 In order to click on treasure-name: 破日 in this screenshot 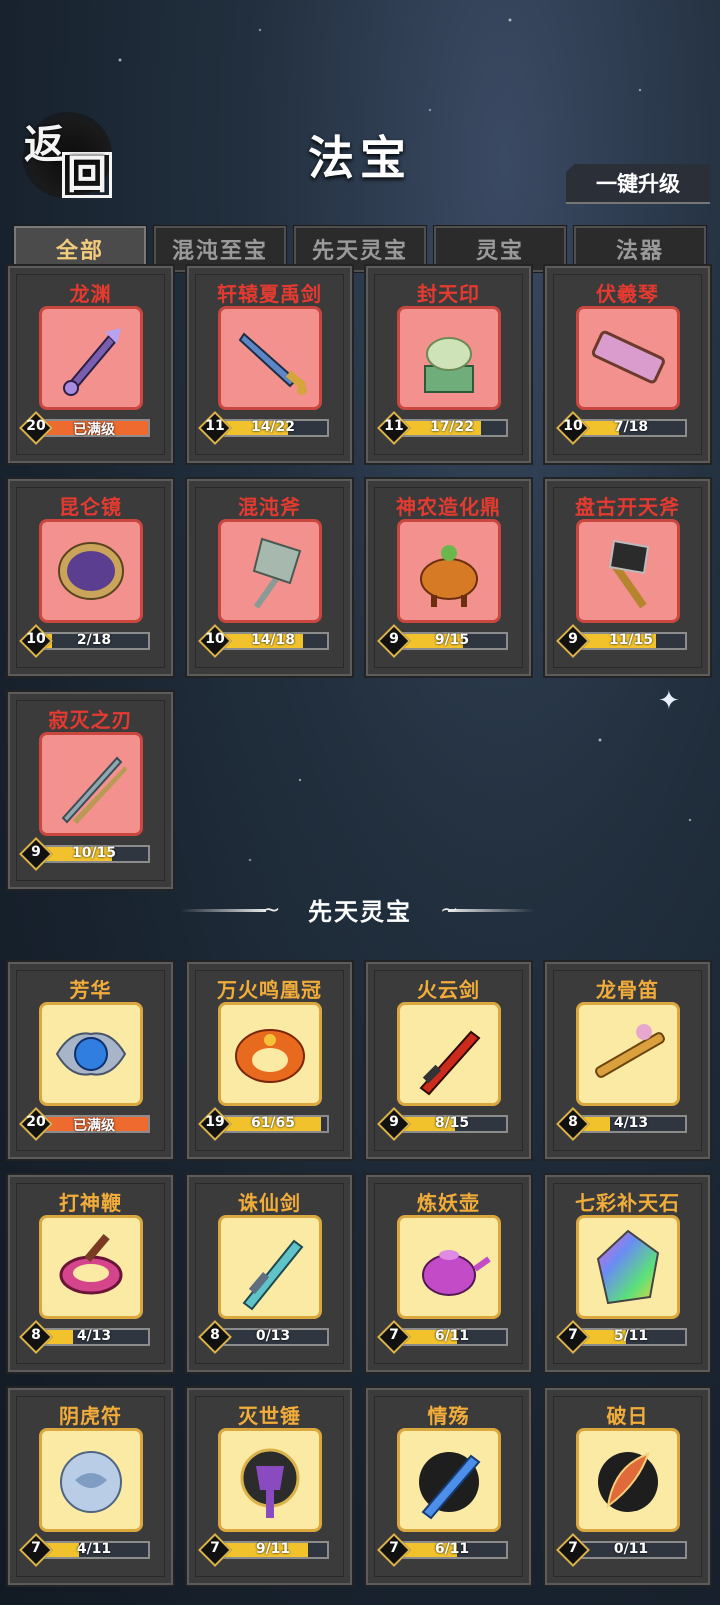, I will do `click(627, 1416)`.